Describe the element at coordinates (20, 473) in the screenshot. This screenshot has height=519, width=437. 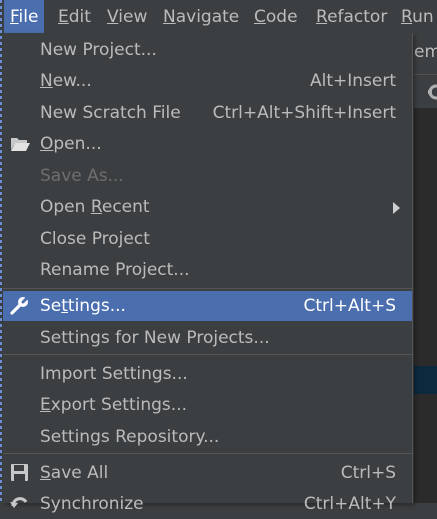
I see `floppy-disk-icon` at that location.